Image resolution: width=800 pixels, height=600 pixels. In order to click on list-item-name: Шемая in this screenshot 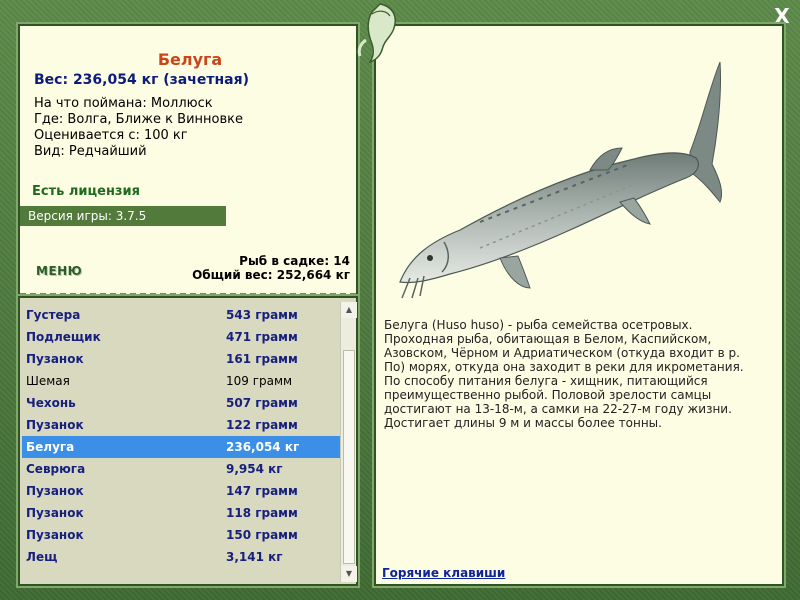, I will do `click(48, 381)`.